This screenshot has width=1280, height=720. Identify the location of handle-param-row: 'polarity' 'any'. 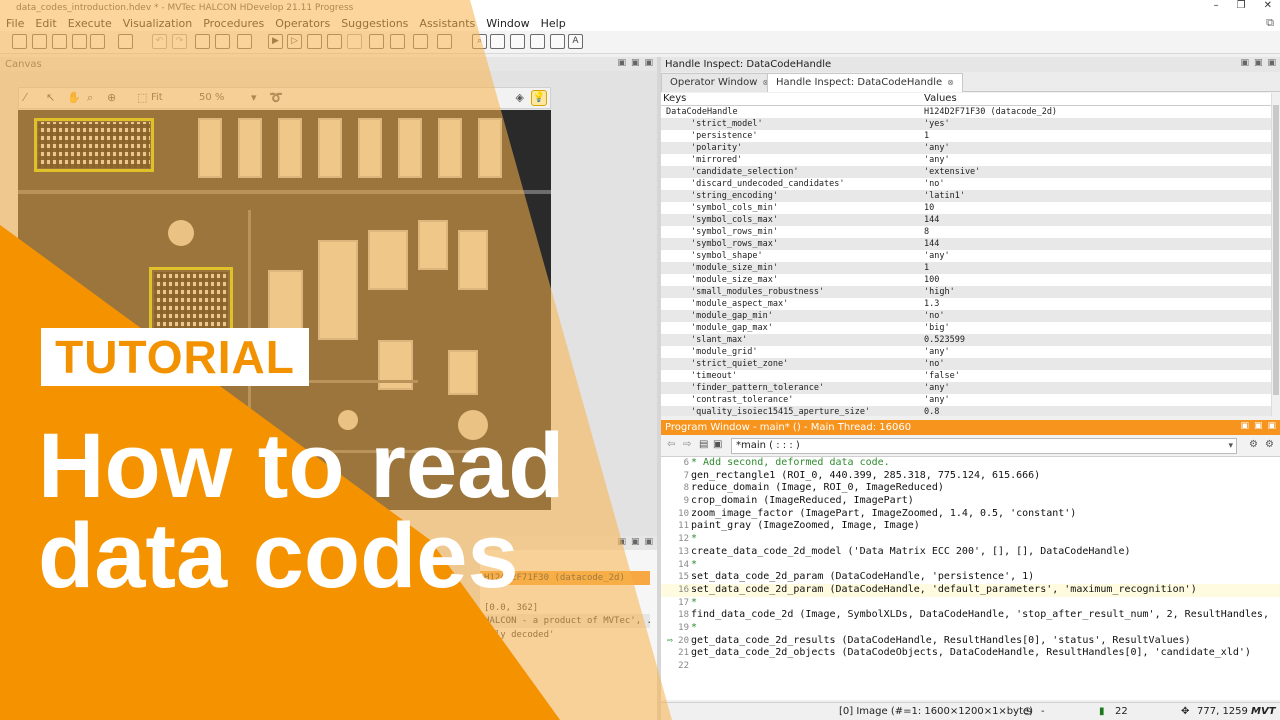
(966, 148).